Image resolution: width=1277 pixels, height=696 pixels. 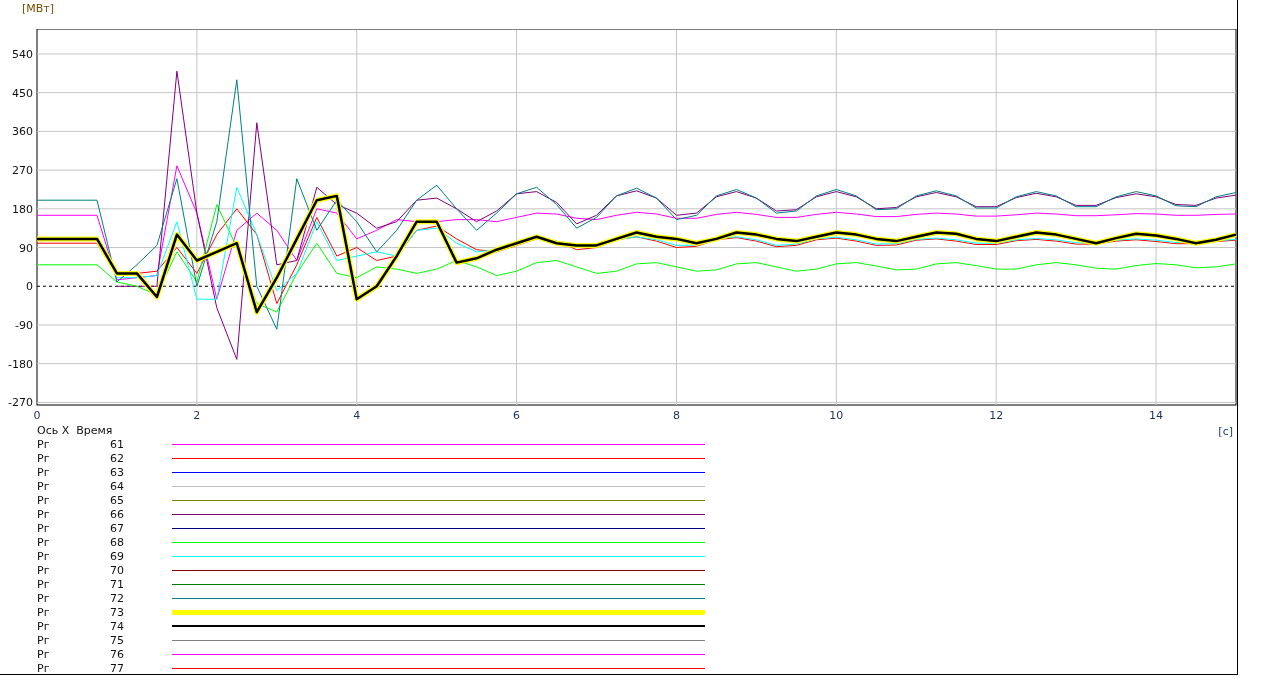 I want to click on y-tick-label: 0, so click(x=29, y=287).